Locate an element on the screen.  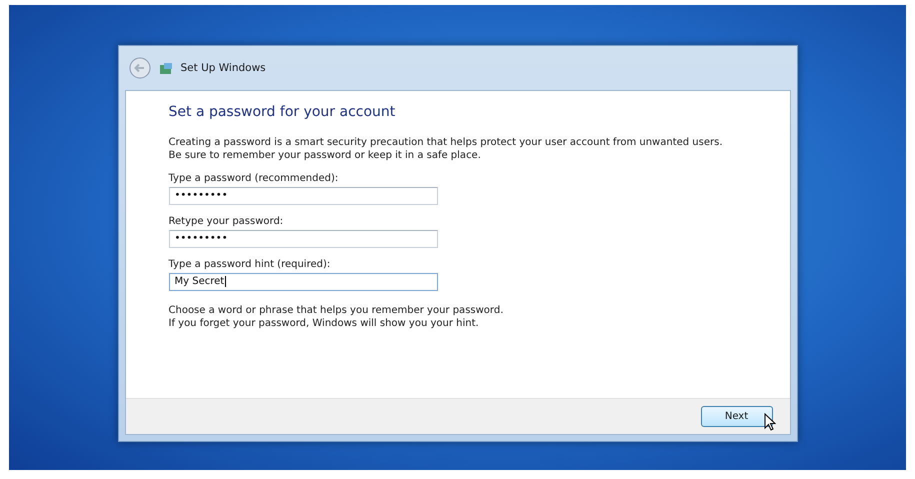
field-label: Type a password (recommended): is located at coordinates (254, 178).